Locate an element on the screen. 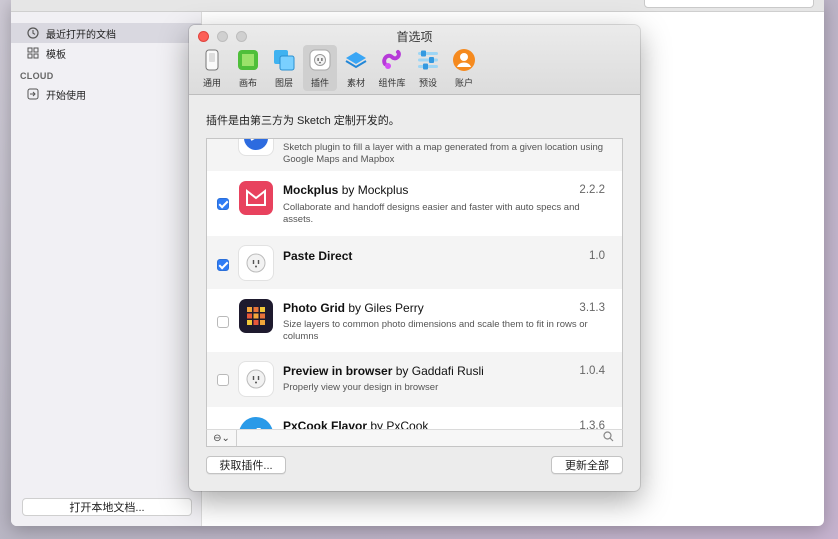  filter-menu-button: ⊖⌄ is located at coordinates (222, 438).